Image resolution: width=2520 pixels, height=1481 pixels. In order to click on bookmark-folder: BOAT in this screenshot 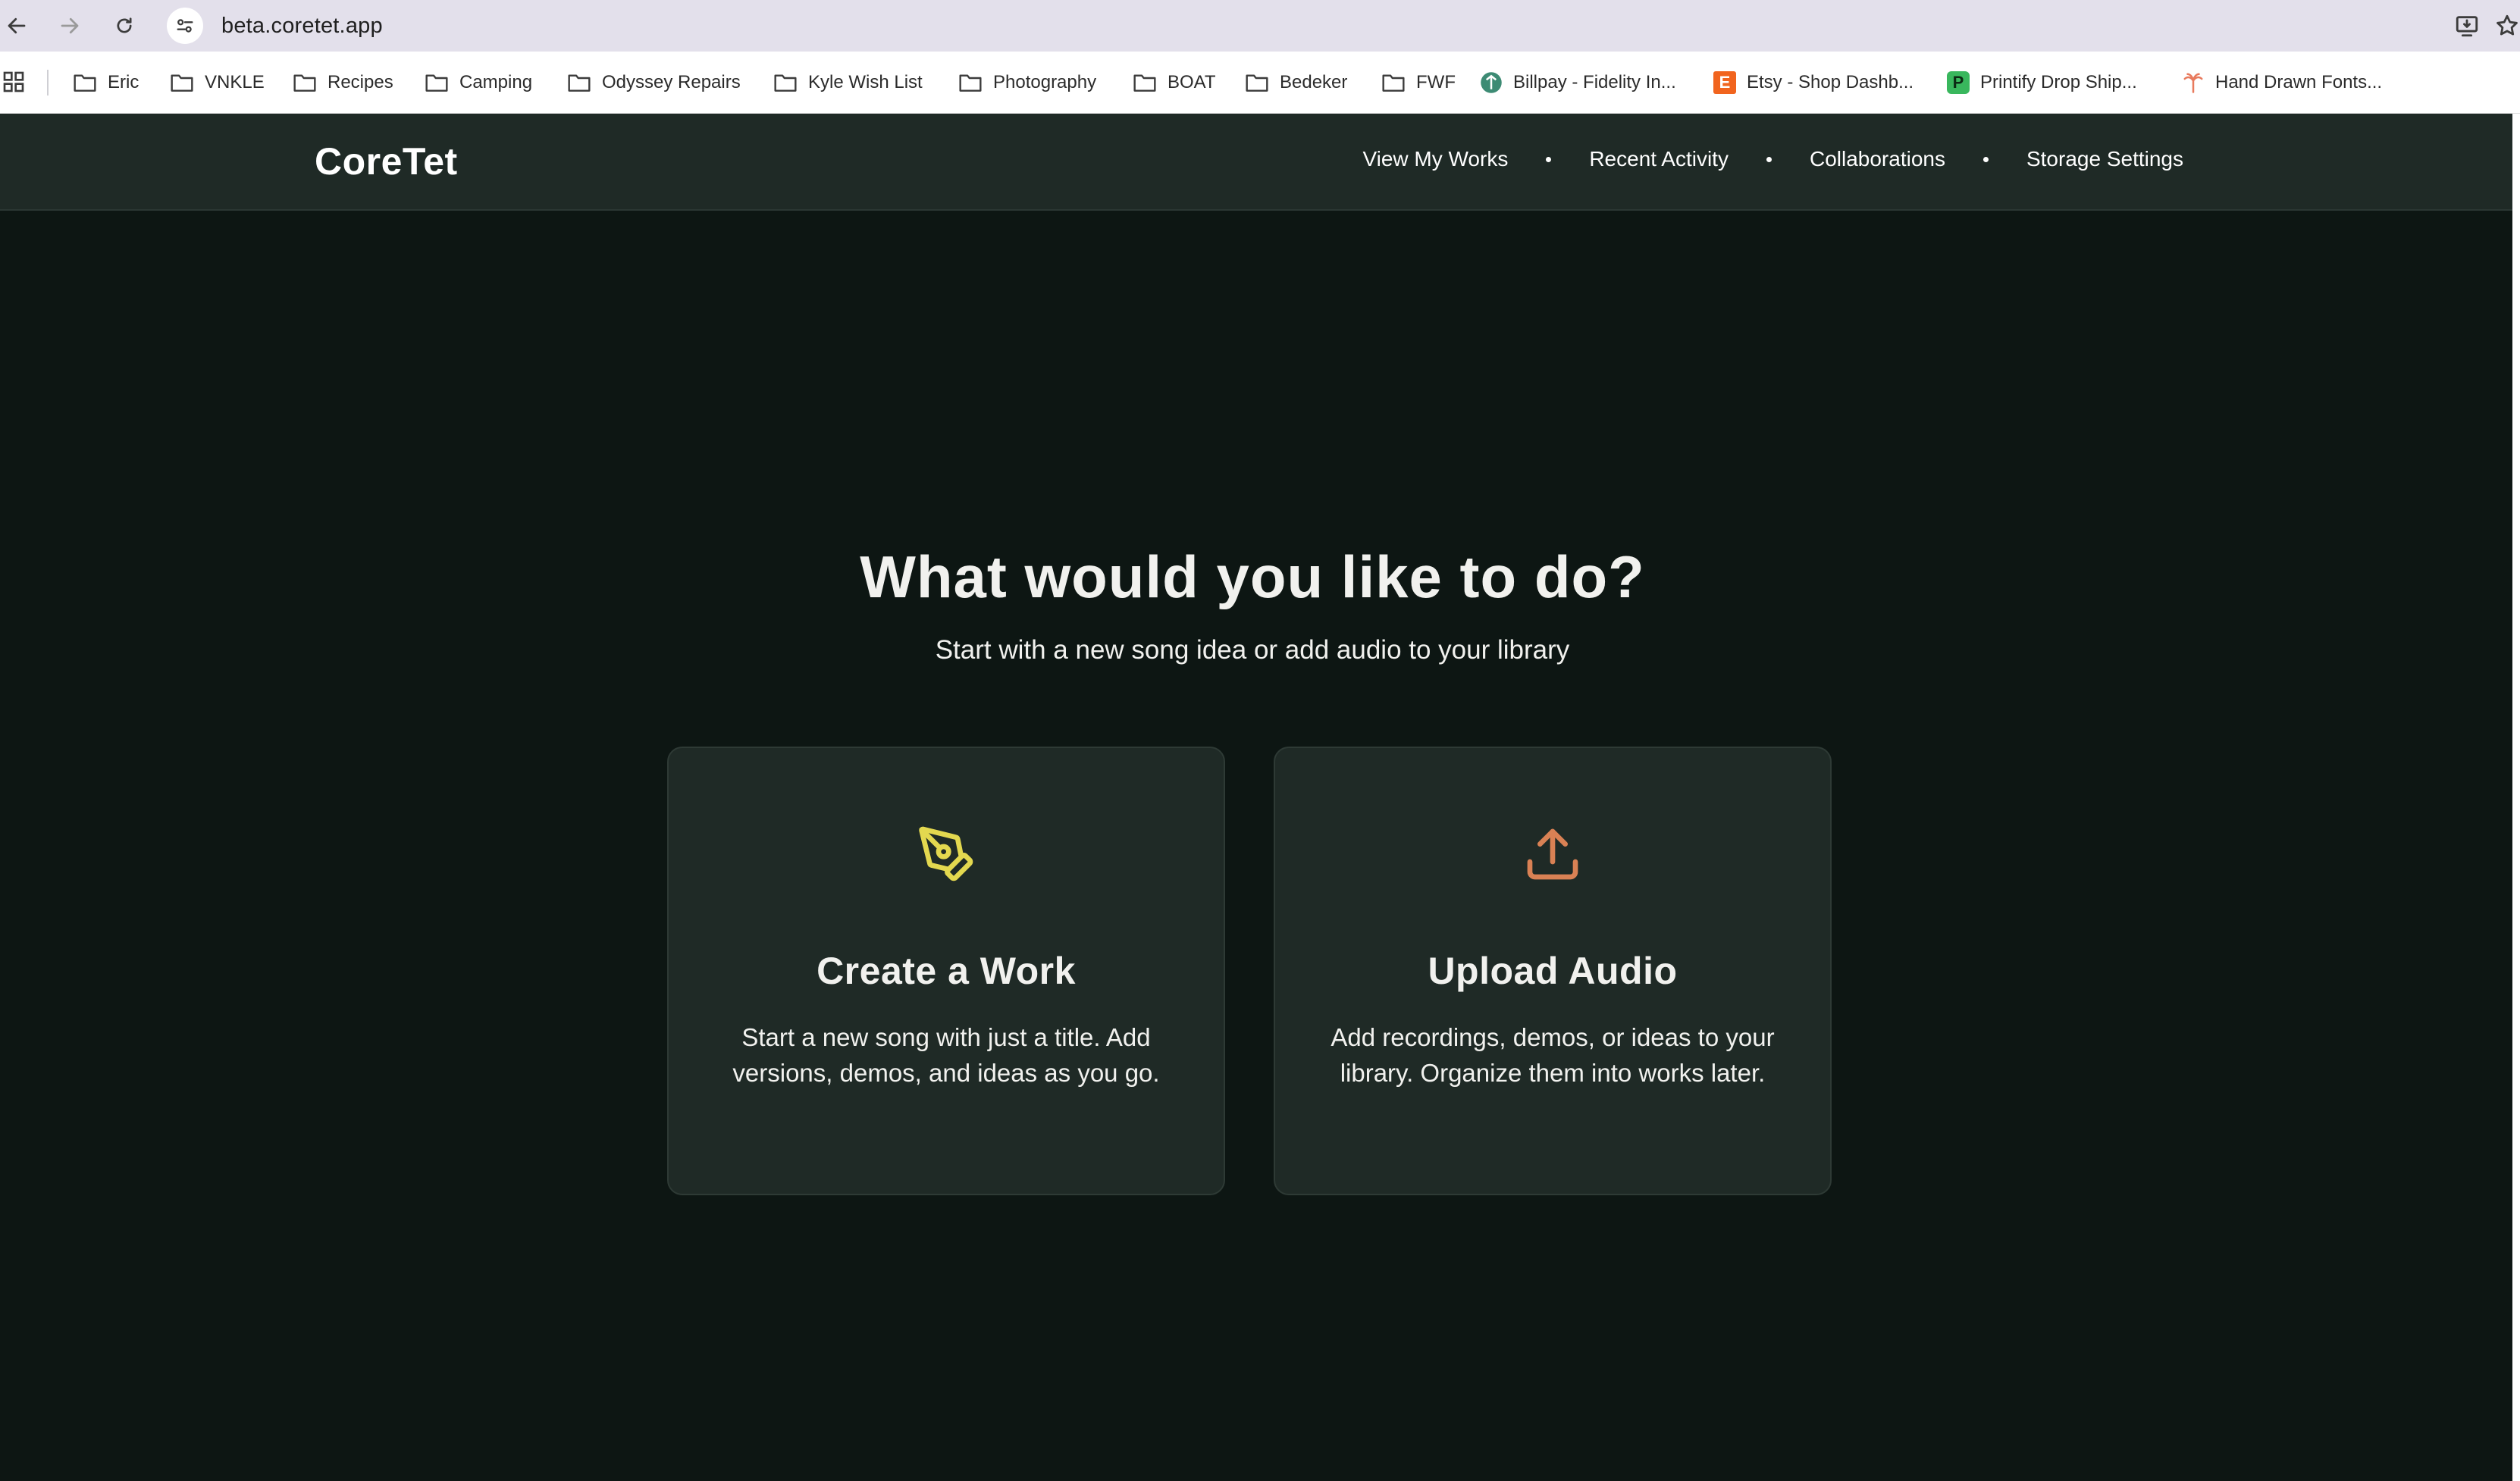, I will do `click(1174, 83)`.